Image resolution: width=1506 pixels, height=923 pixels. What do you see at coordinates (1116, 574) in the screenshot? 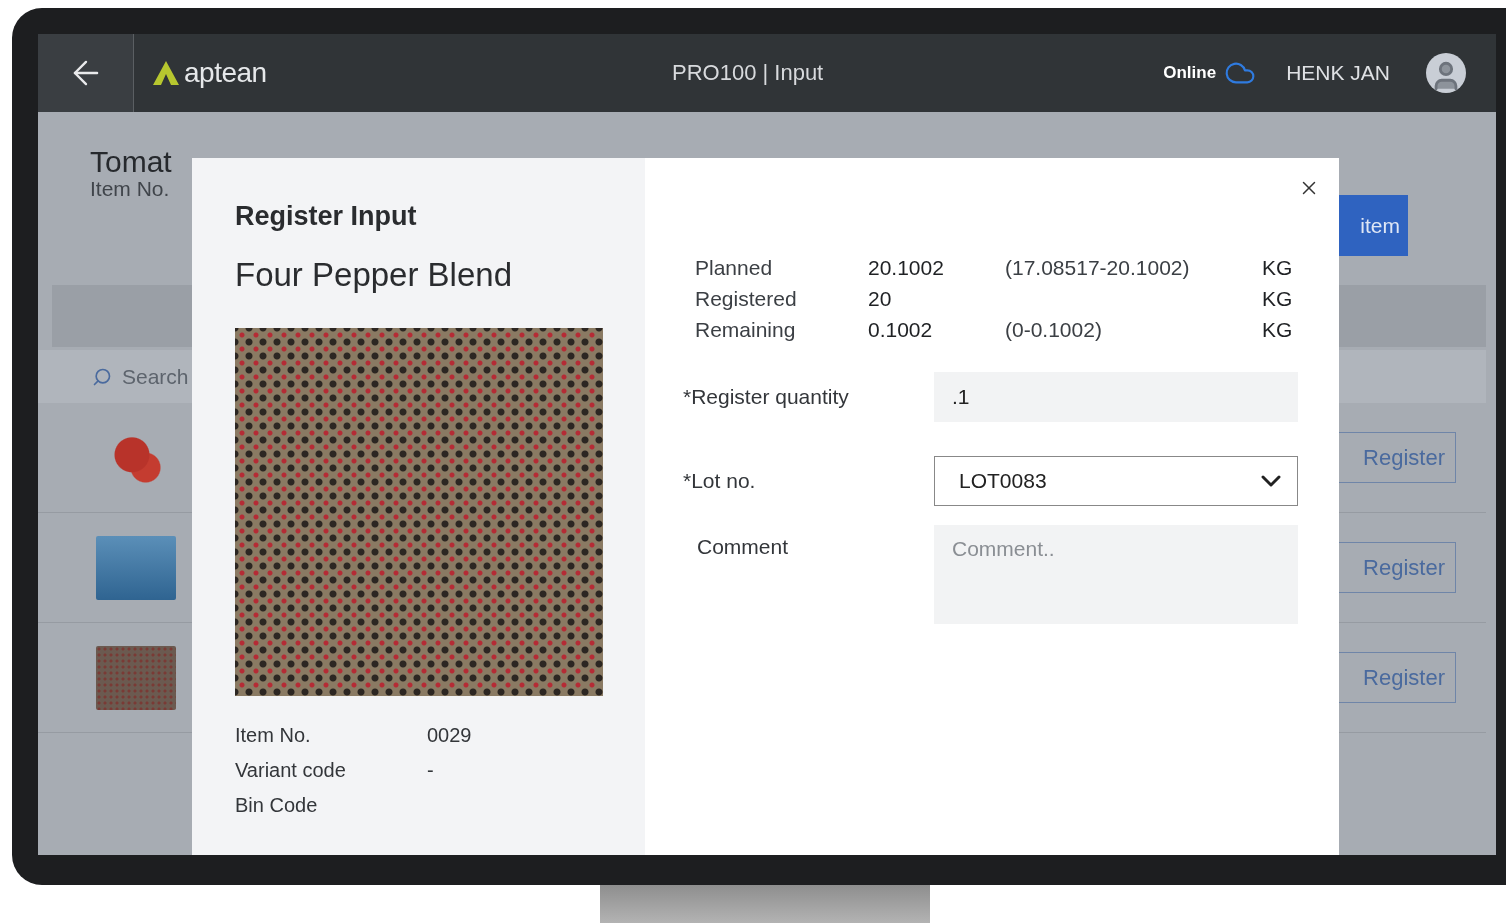
I see `comment-field: Comment..` at bounding box center [1116, 574].